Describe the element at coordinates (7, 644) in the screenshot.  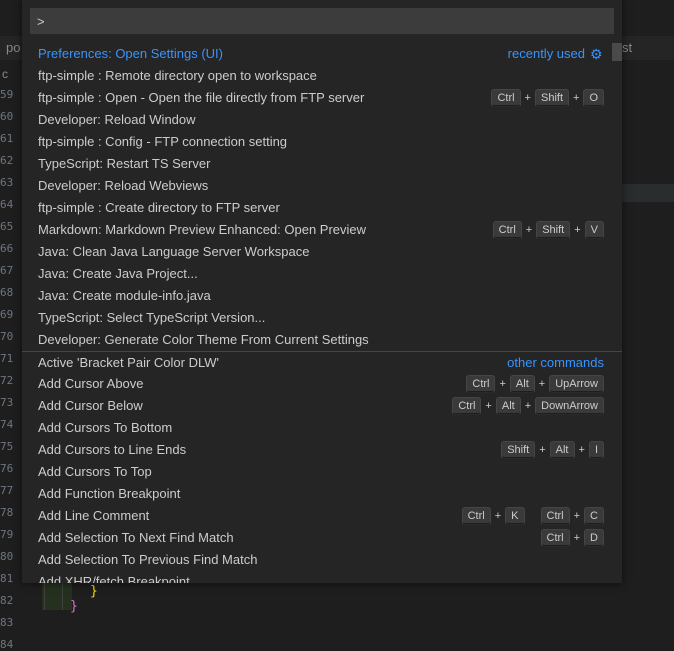
I see `line-number: 84` at that location.